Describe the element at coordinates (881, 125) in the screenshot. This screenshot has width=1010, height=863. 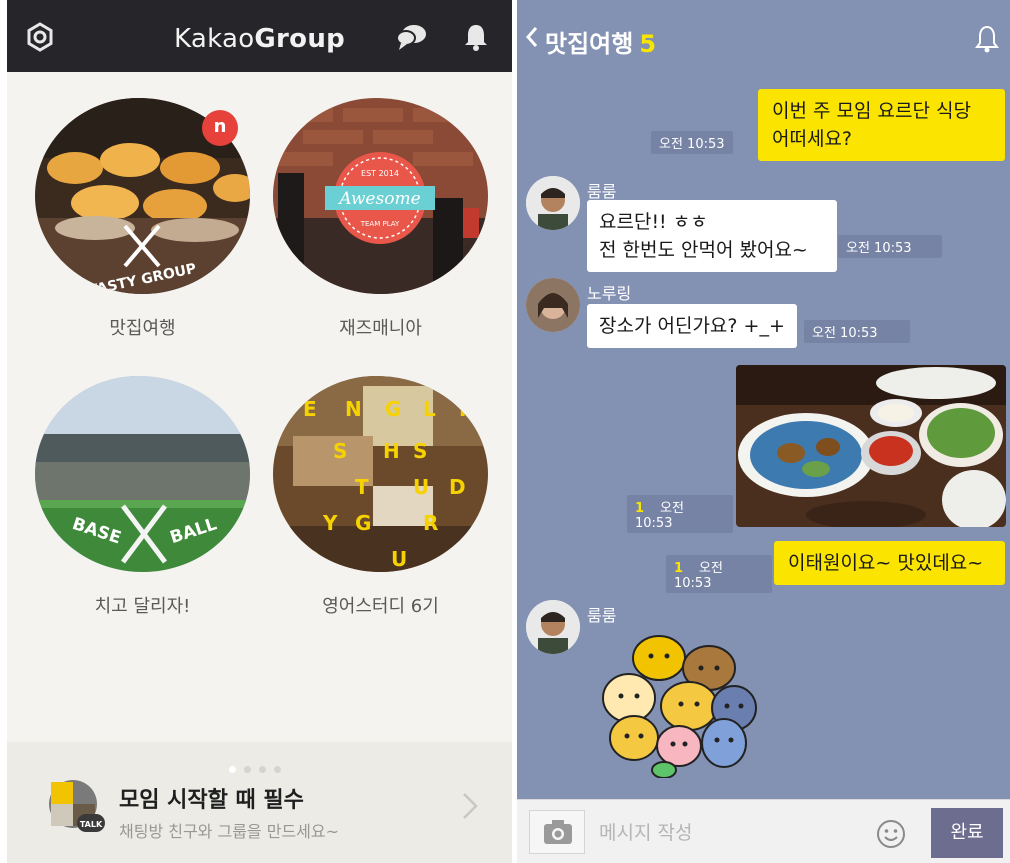
I see `my-message-bubble: 이번 주 모임 요르단 식당 어떠세요?` at that location.